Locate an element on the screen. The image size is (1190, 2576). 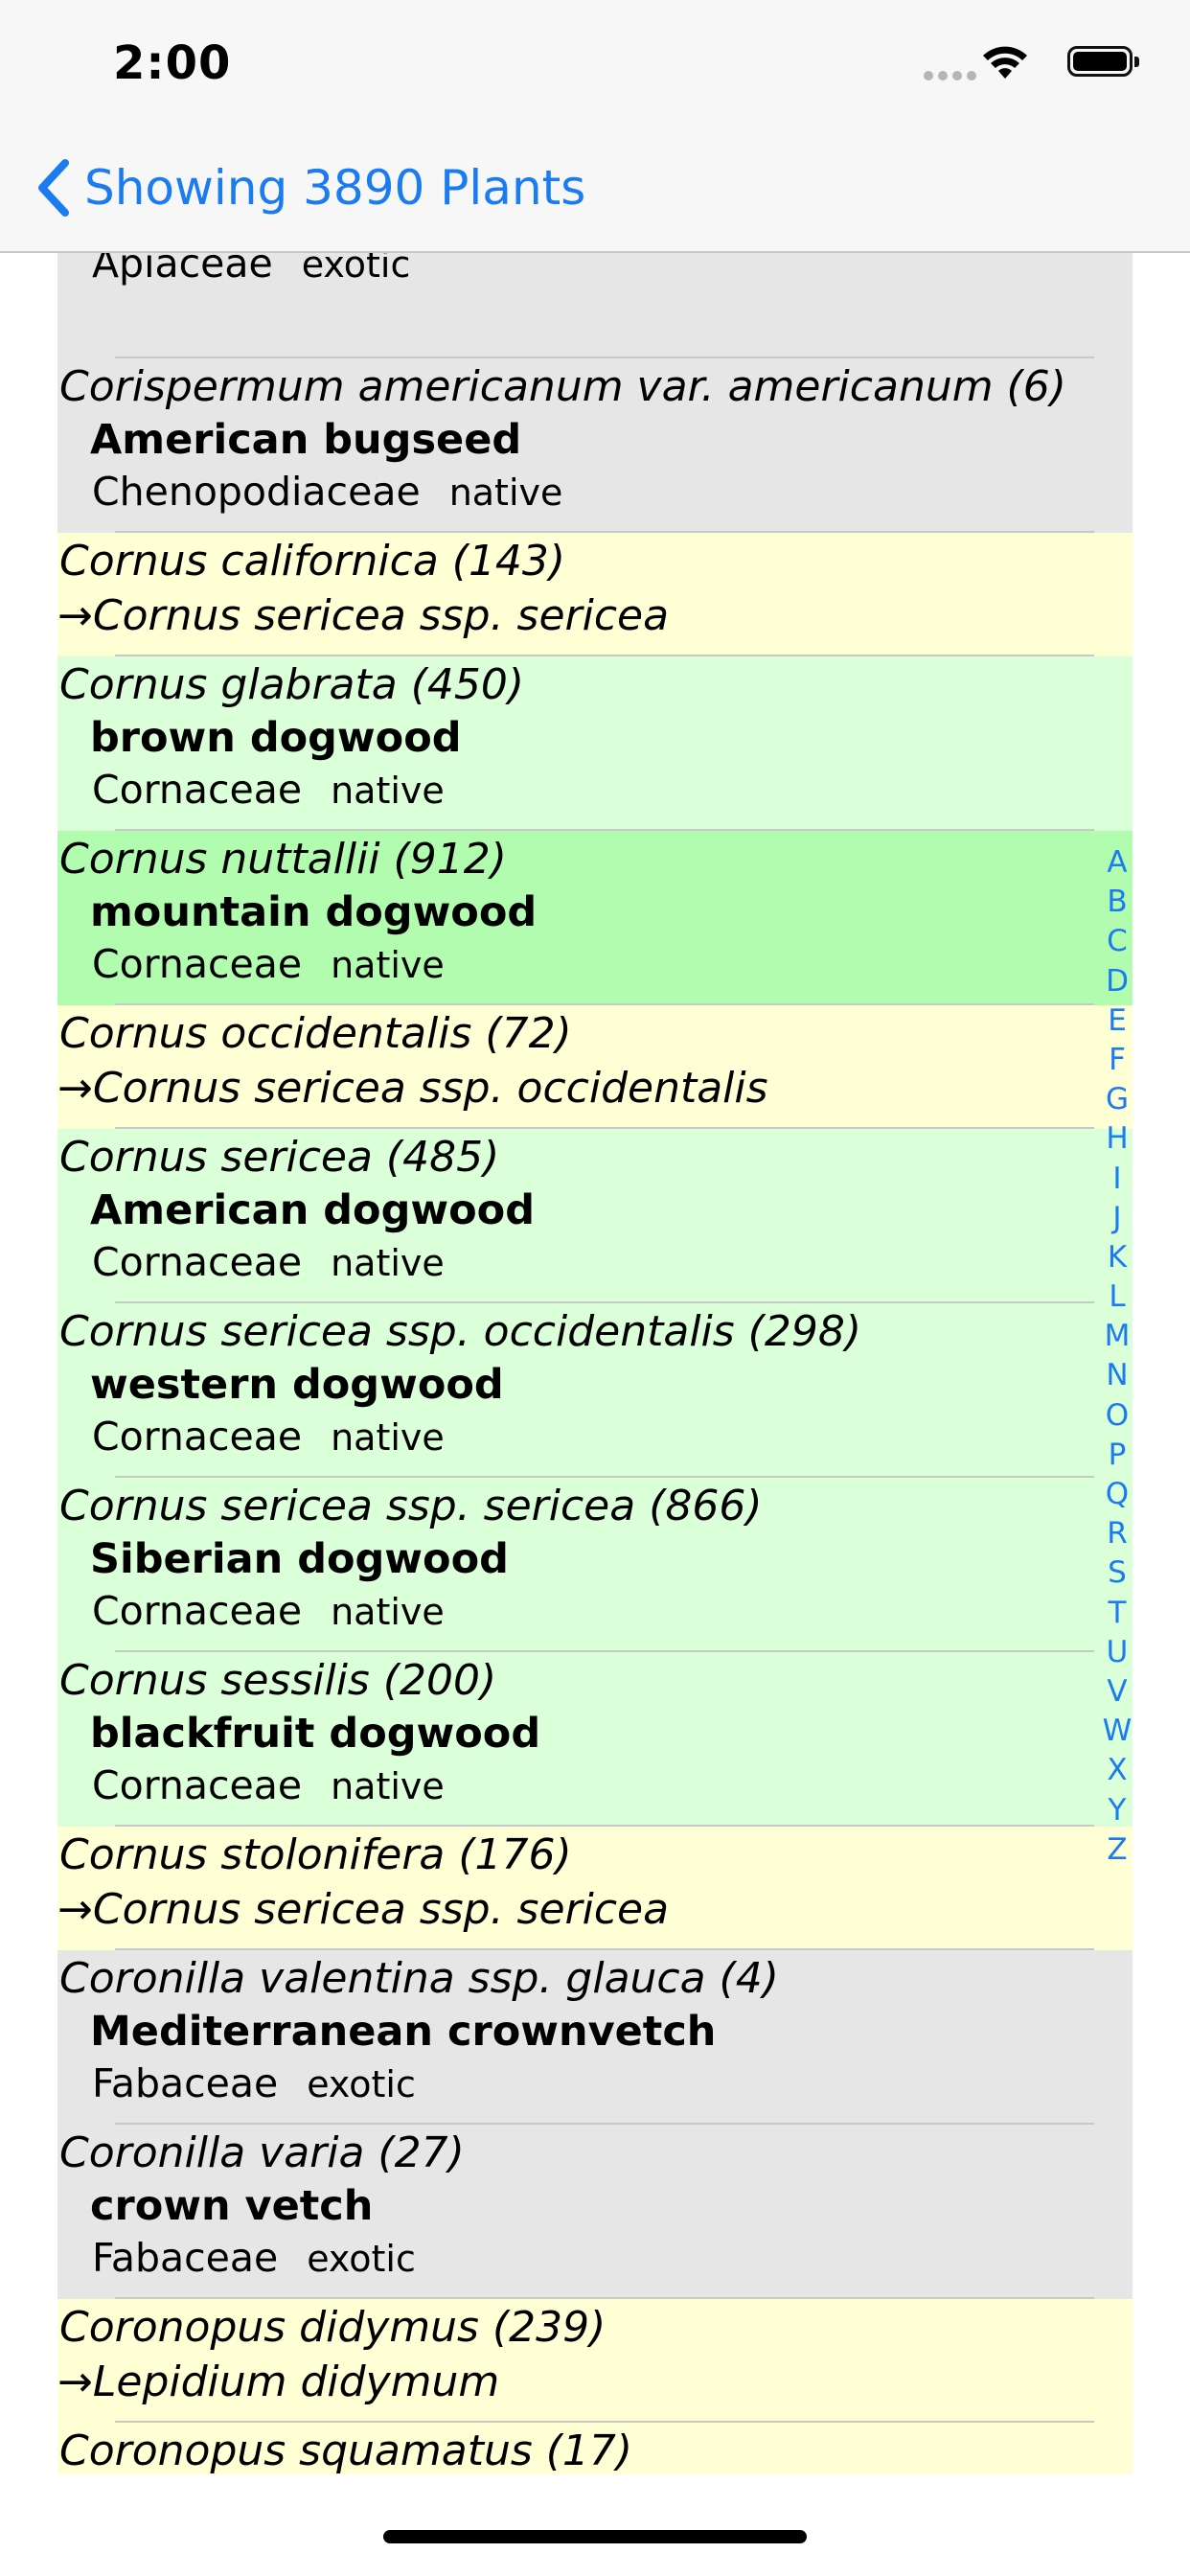
index-letter-k: K is located at coordinates (1117, 1257).